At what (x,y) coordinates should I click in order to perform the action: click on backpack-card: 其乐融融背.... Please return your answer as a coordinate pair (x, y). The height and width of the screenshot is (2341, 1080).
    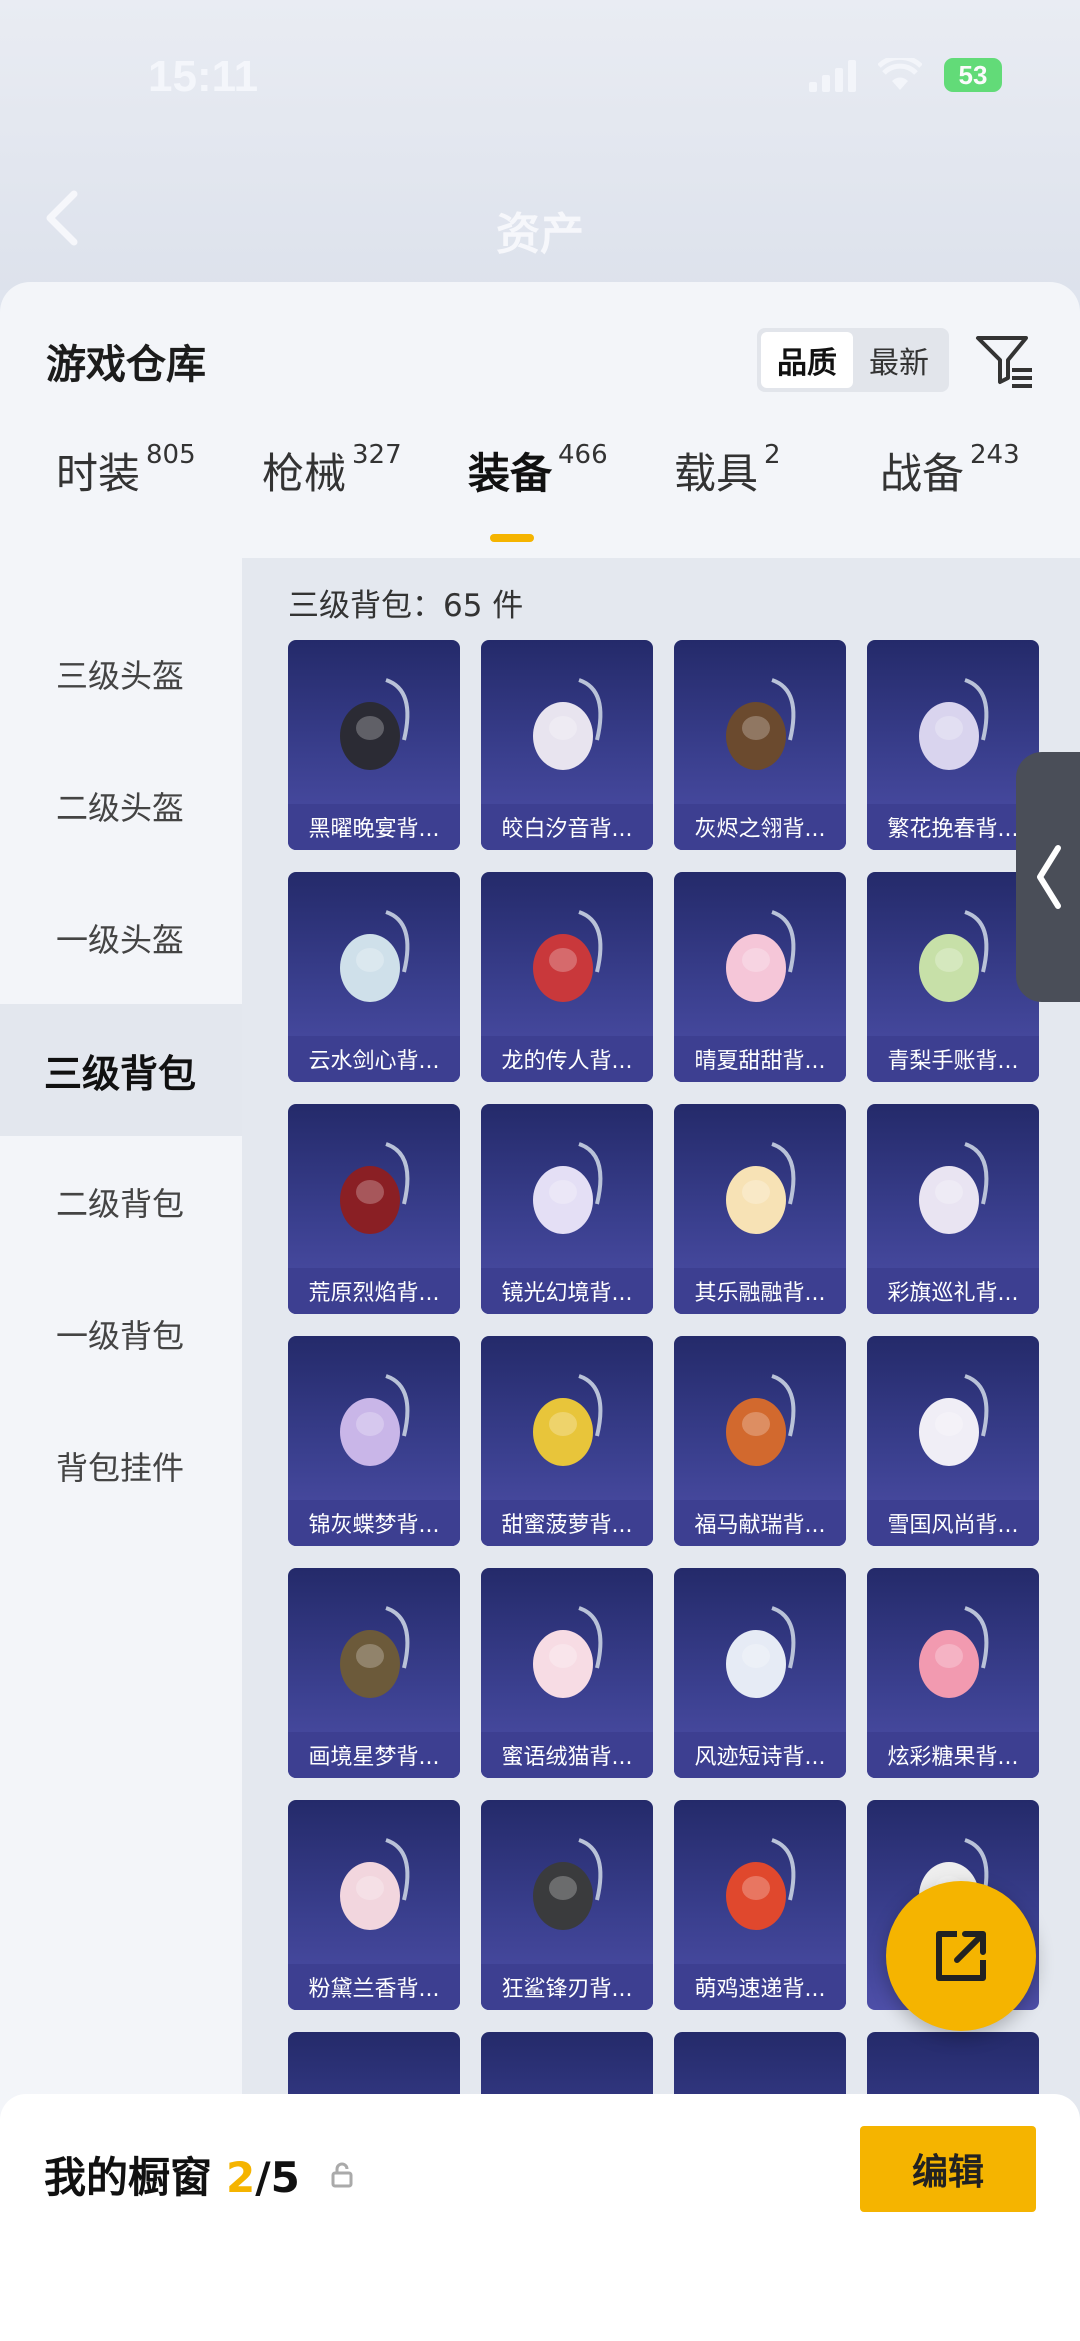
    Looking at the image, I should click on (760, 1209).